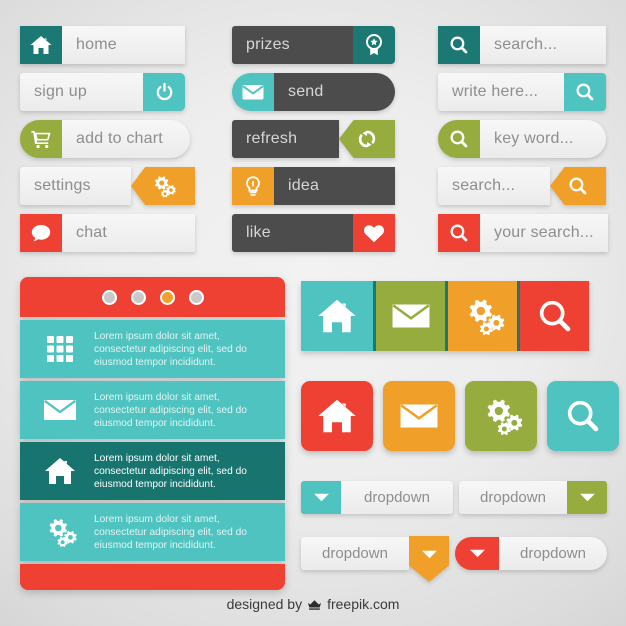 This screenshot has height=626, width=626. Describe the element at coordinates (334, 92) in the screenshot. I see `button-send-label: send` at that location.